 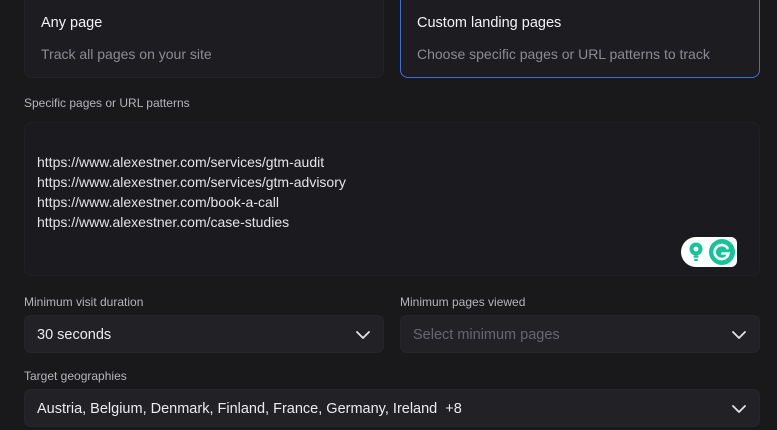 I want to click on grammarly-widget, so click(x=709, y=252).